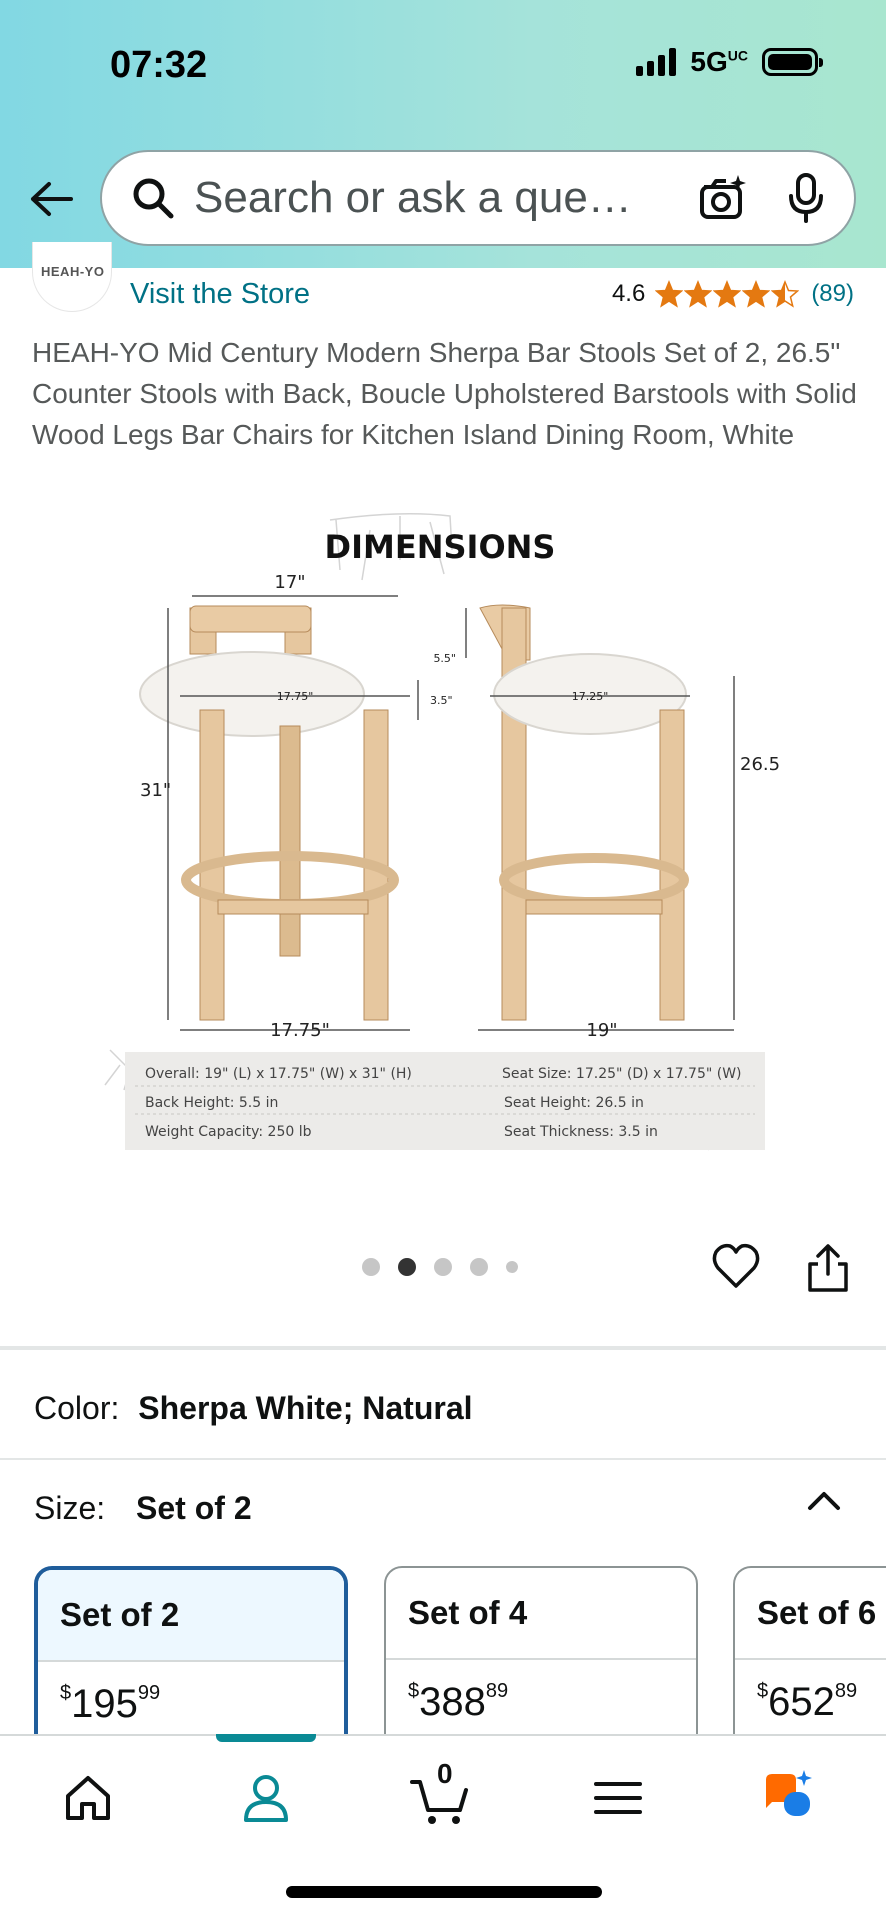 The height and width of the screenshot is (1920, 886). What do you see at coordinates (191, 1616) in the screenshot?
I see `size-option-label: Set of 2` at bounding box center [191, 1616].